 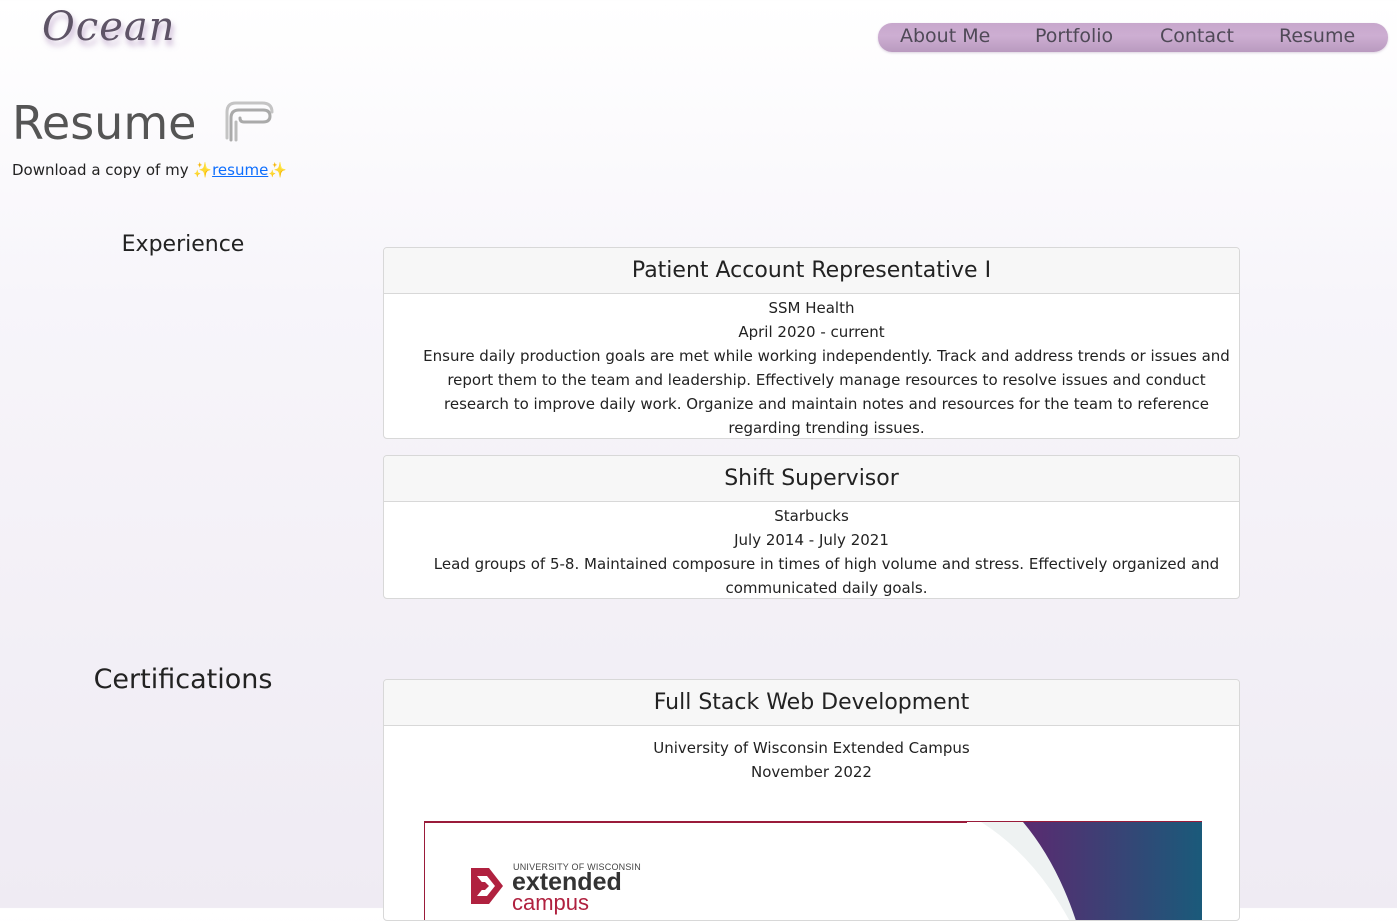 I want to click on experience-heading: Experience, so click(x=183, y=244).